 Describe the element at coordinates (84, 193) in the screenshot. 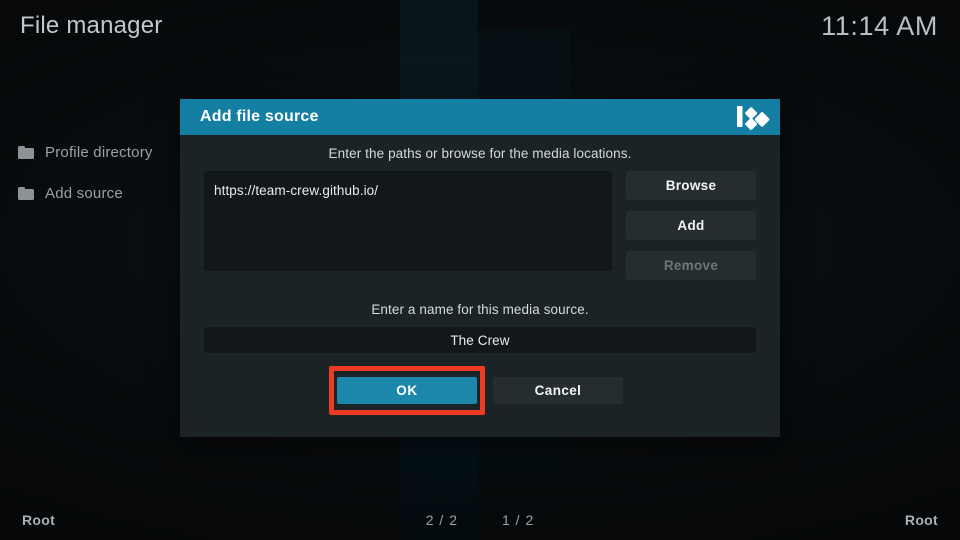

I see `sidebar-item-label: Add source` at that location.